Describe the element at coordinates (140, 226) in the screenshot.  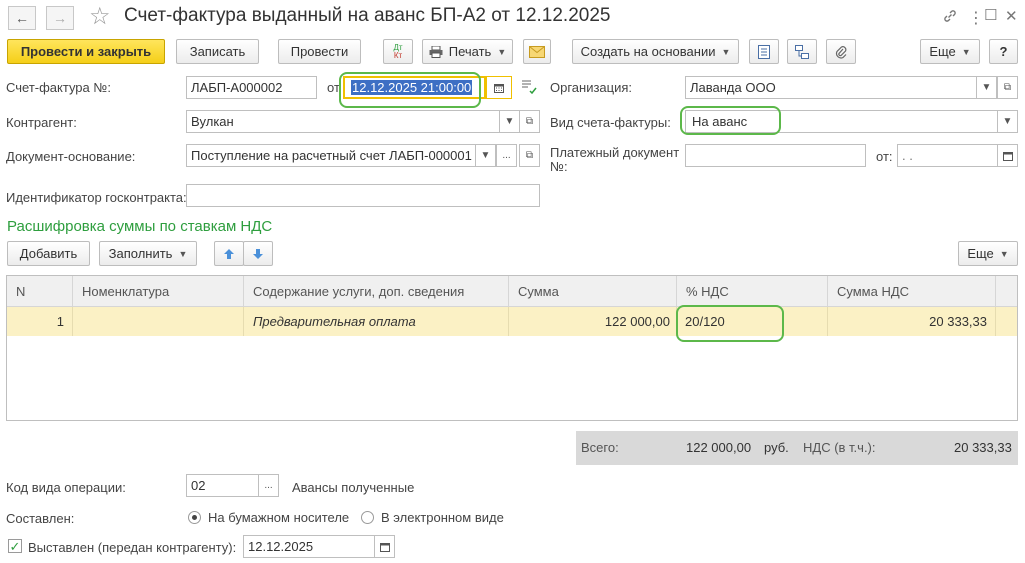
I see `vat-section-title: Расшифровка суммы по ставкам НДС` at that location.